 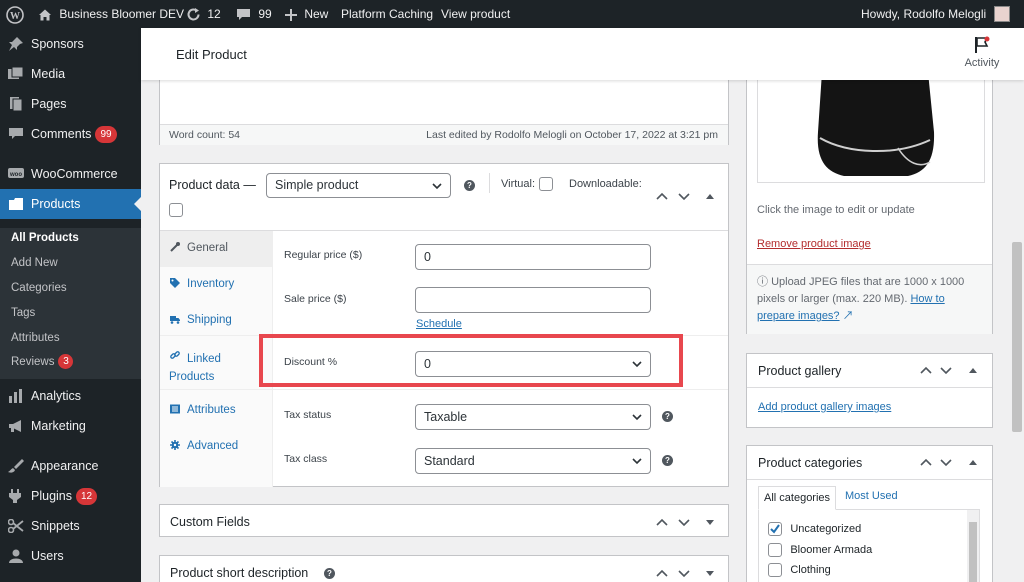 I want to click on tab-shipping: Shipping, so click(x=217, y=321).